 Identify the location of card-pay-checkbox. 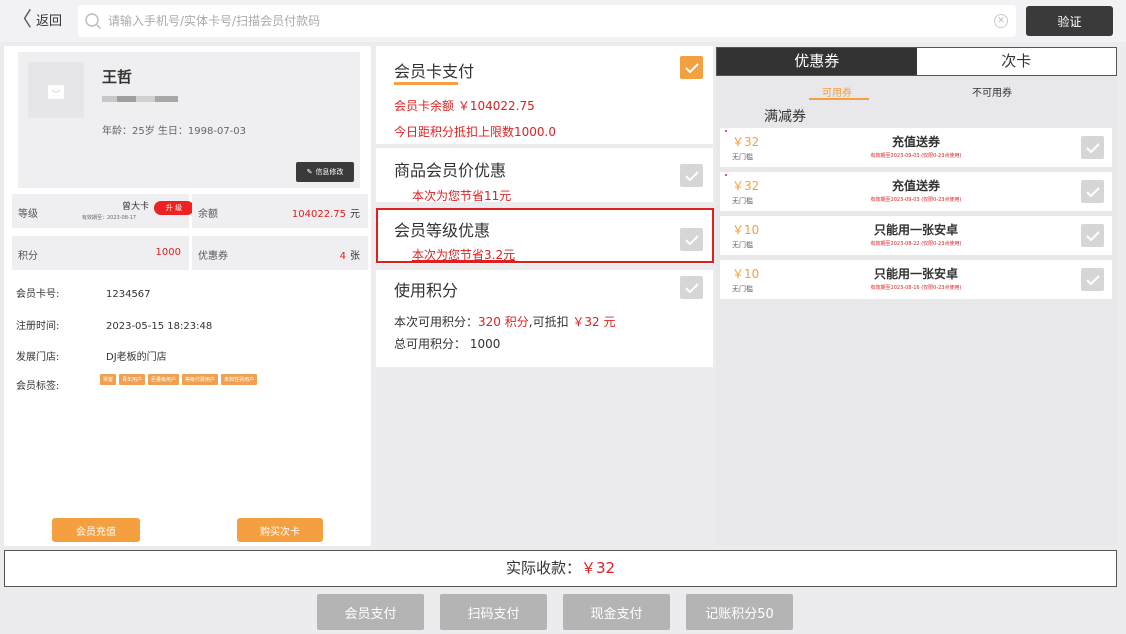
(691, 67).